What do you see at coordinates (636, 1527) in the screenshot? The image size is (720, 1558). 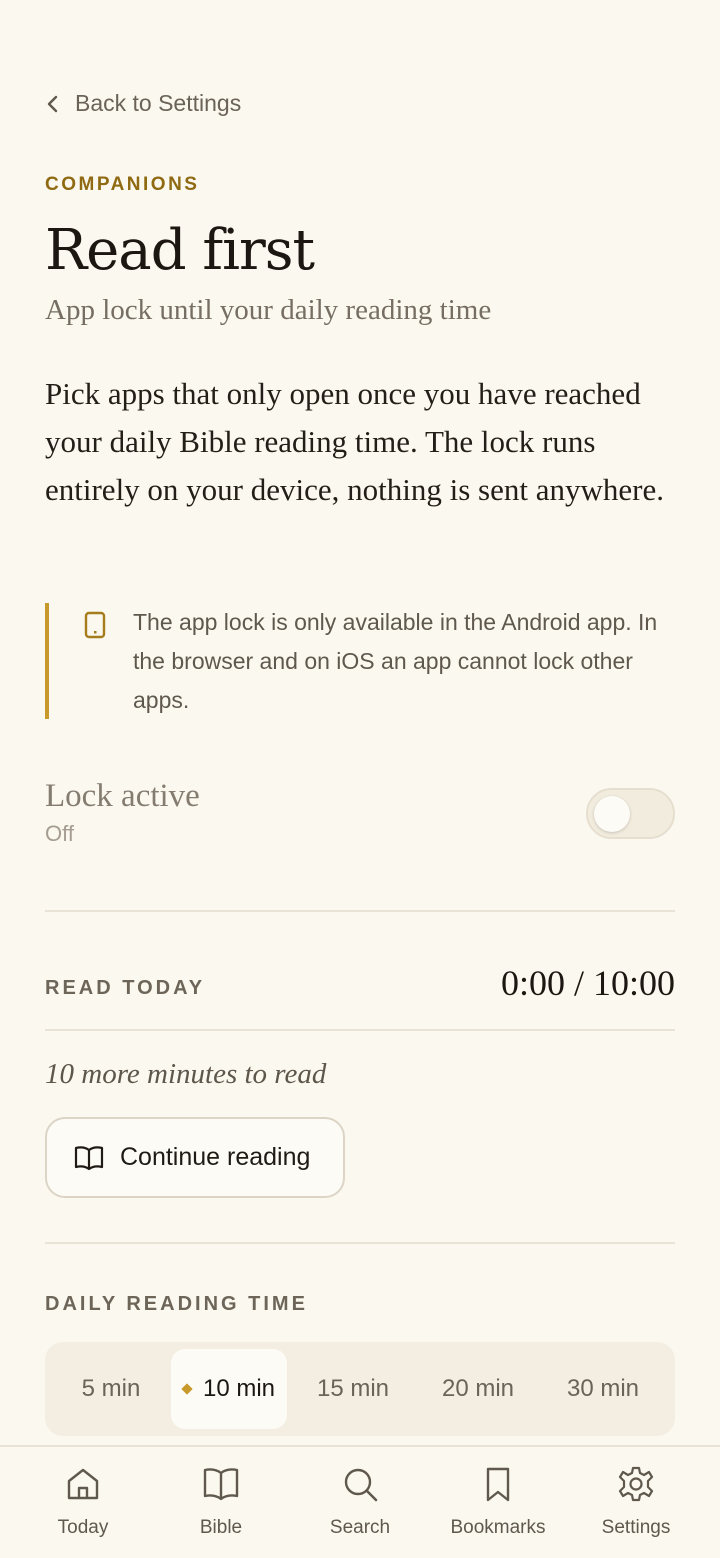 I see `nav-label-settings: Settings` at bounding box center [636, 1527].